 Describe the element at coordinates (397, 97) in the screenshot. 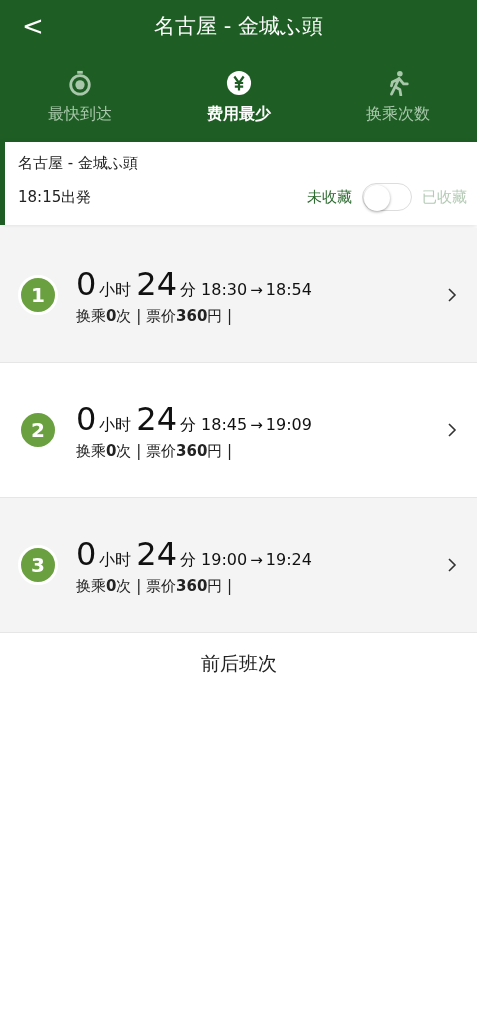

I see `sort-tab: 换乘次数` at that location.